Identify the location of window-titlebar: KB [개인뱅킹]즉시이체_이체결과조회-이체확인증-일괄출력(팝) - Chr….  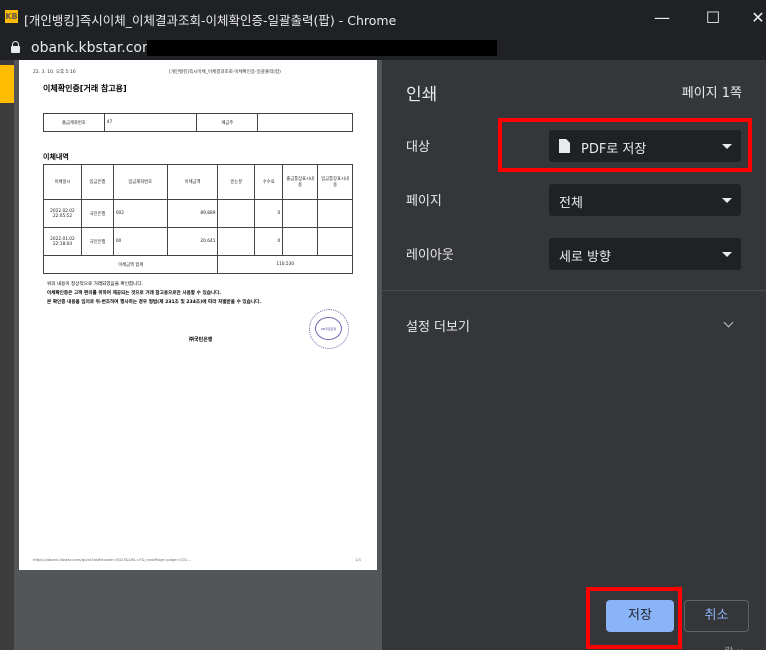
(383, 18).